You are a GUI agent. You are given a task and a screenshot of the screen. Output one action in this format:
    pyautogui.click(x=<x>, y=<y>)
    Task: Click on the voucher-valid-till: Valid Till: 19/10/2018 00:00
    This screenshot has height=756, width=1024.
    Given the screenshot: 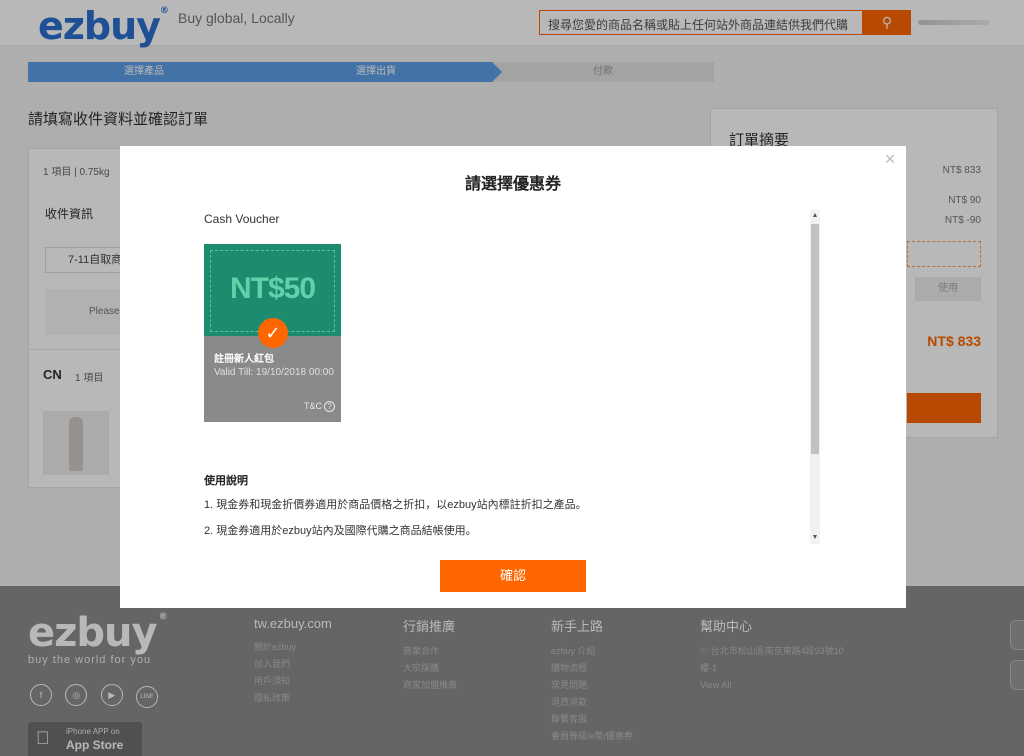 What is the action you would take?
    pyautogui.click(x=274, y=372)
    